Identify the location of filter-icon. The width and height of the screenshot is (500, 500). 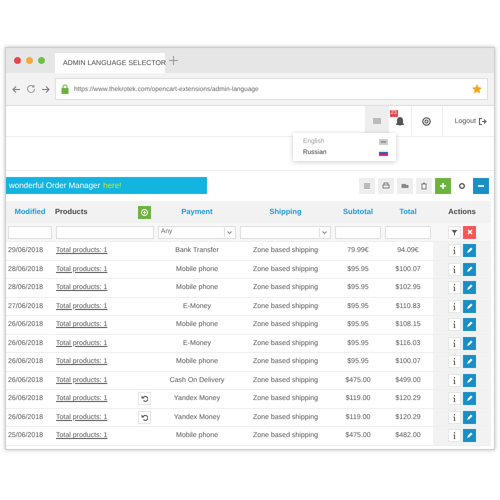
(454, 232).